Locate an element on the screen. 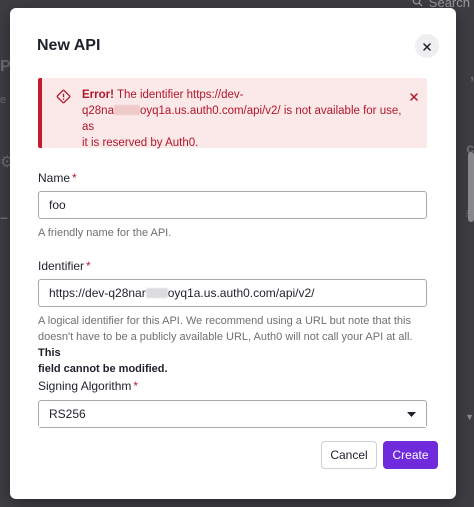 The image size is (474, 507). identifier-help-bold2: field cannot be modified. is located at coordinates (103, 369).